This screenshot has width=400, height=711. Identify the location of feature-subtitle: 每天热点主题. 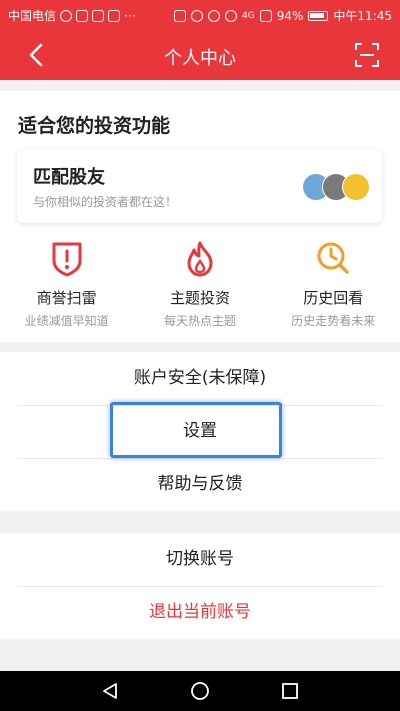
(199, 321).